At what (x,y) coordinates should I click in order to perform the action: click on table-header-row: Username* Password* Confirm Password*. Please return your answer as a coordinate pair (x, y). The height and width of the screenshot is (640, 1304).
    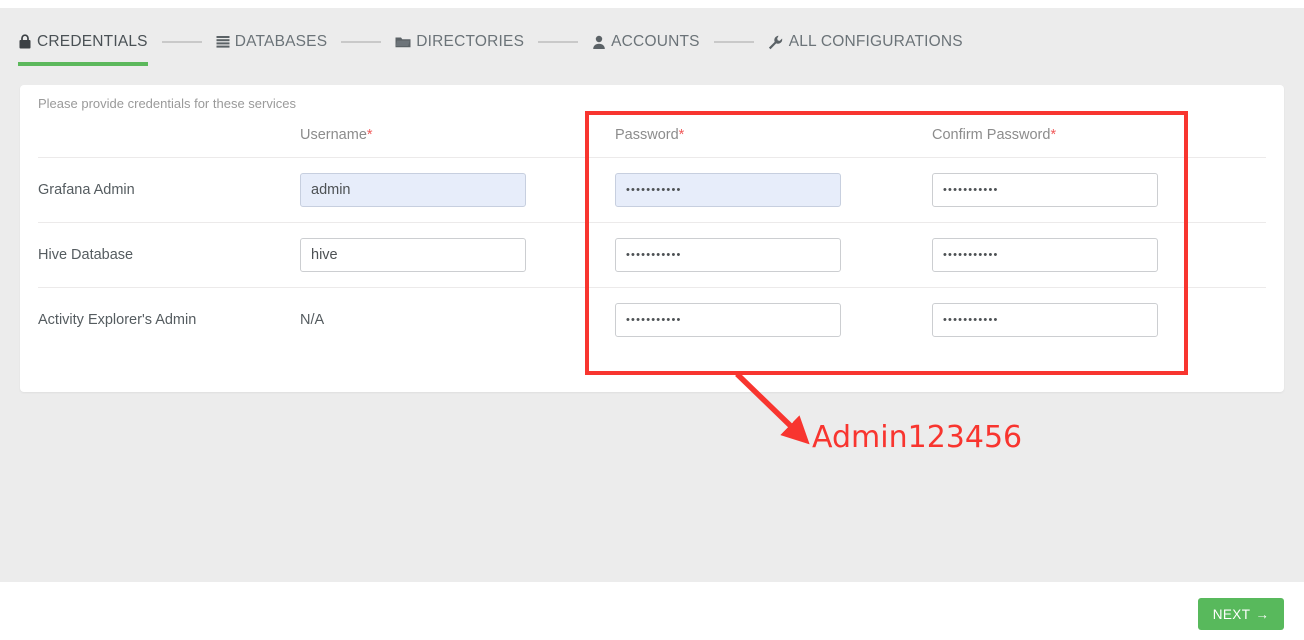
    Looking at the image, I should click on (652, 142).